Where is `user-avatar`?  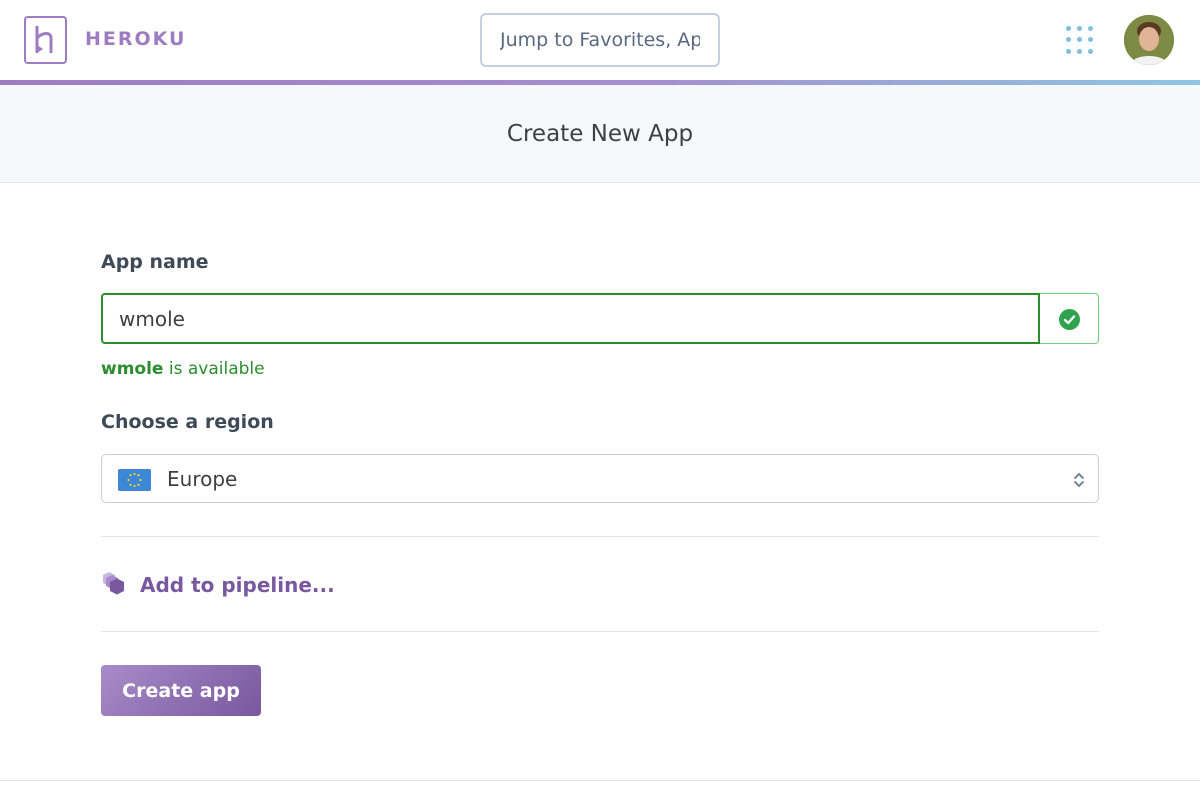
user-avatar is located at coordinates (1149, 40).